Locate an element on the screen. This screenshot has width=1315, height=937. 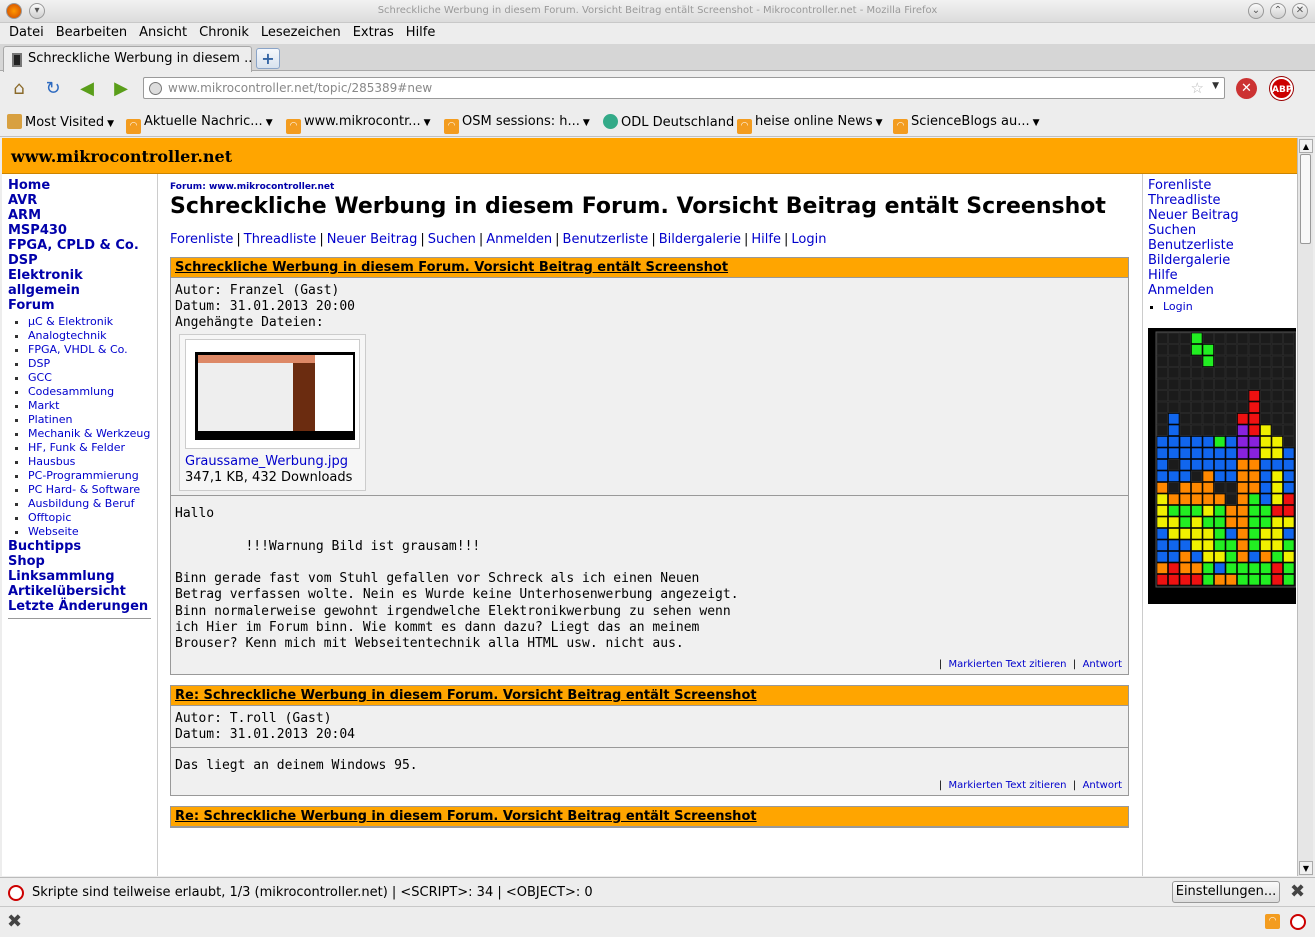
stop-icon: ✕ is located at coordinates (1246, 88).